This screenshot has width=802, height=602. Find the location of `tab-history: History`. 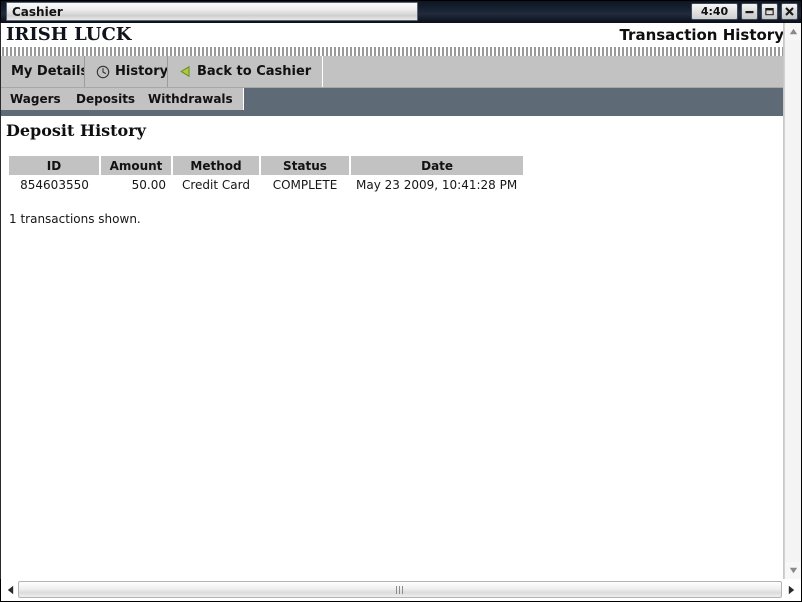

tab-history: History is located at coordinates (132, 71).